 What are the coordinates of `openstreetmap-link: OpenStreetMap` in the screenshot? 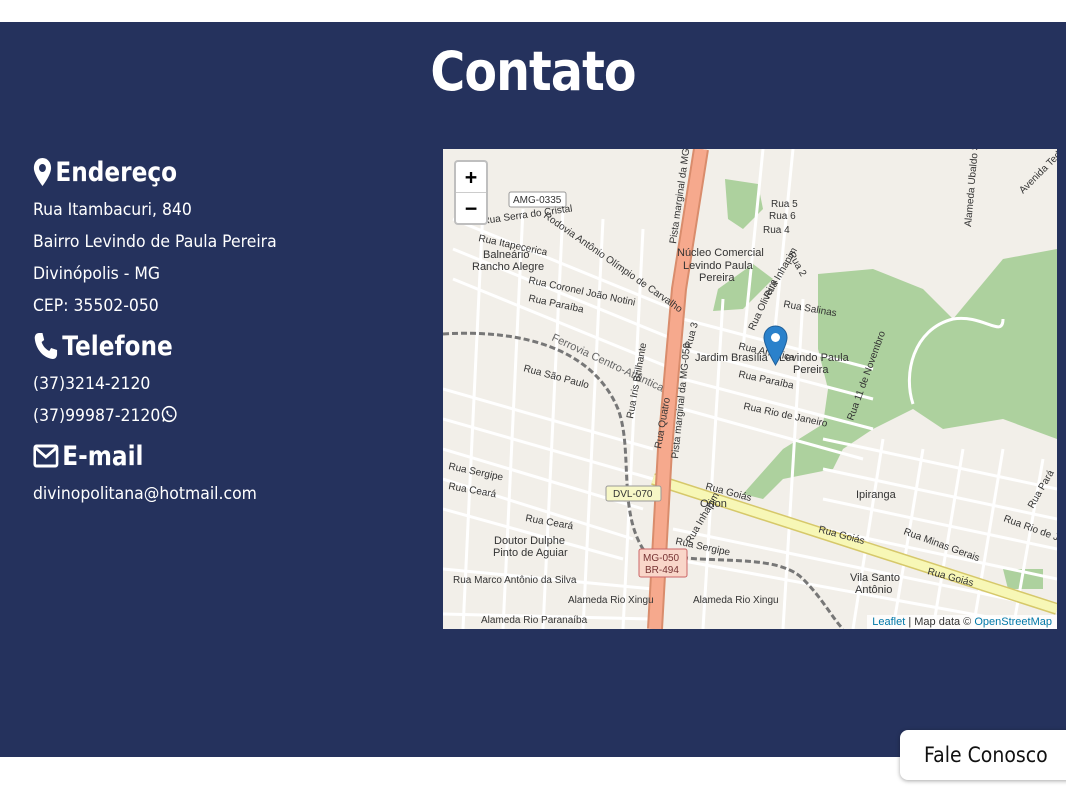 It's located at (1013, 622).